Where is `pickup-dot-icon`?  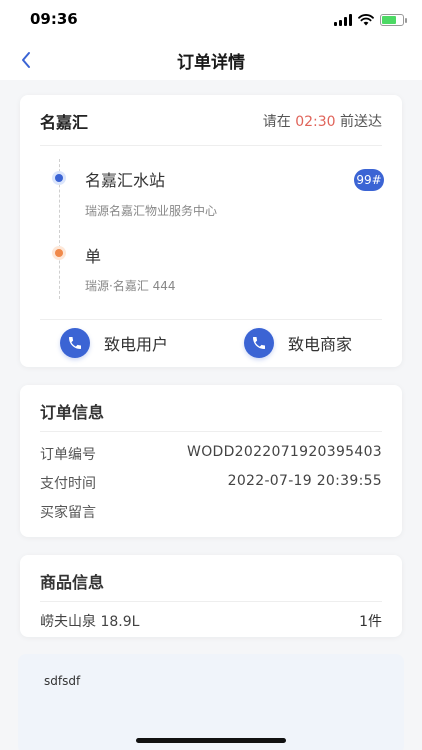 pickup-dot-icon is located at coordinates (59, 178).